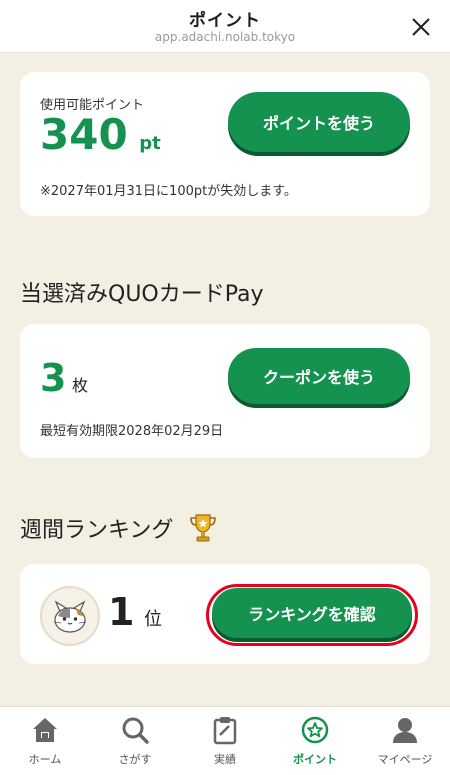 This screenshot has height=775, width=450. What do you see at coordinates (203, 528) in the screenshot?
I see `trophy-icon` at bounding box center [203, 528].